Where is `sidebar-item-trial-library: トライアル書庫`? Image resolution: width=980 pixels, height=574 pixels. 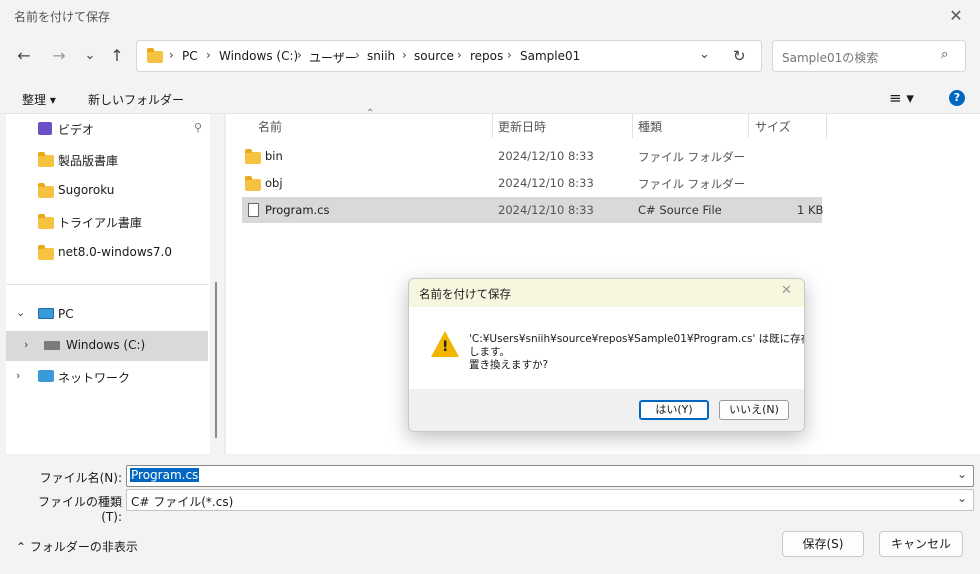
sidebar-item-trial-library: トライアル書庫 is located at coordinates (107, 222).